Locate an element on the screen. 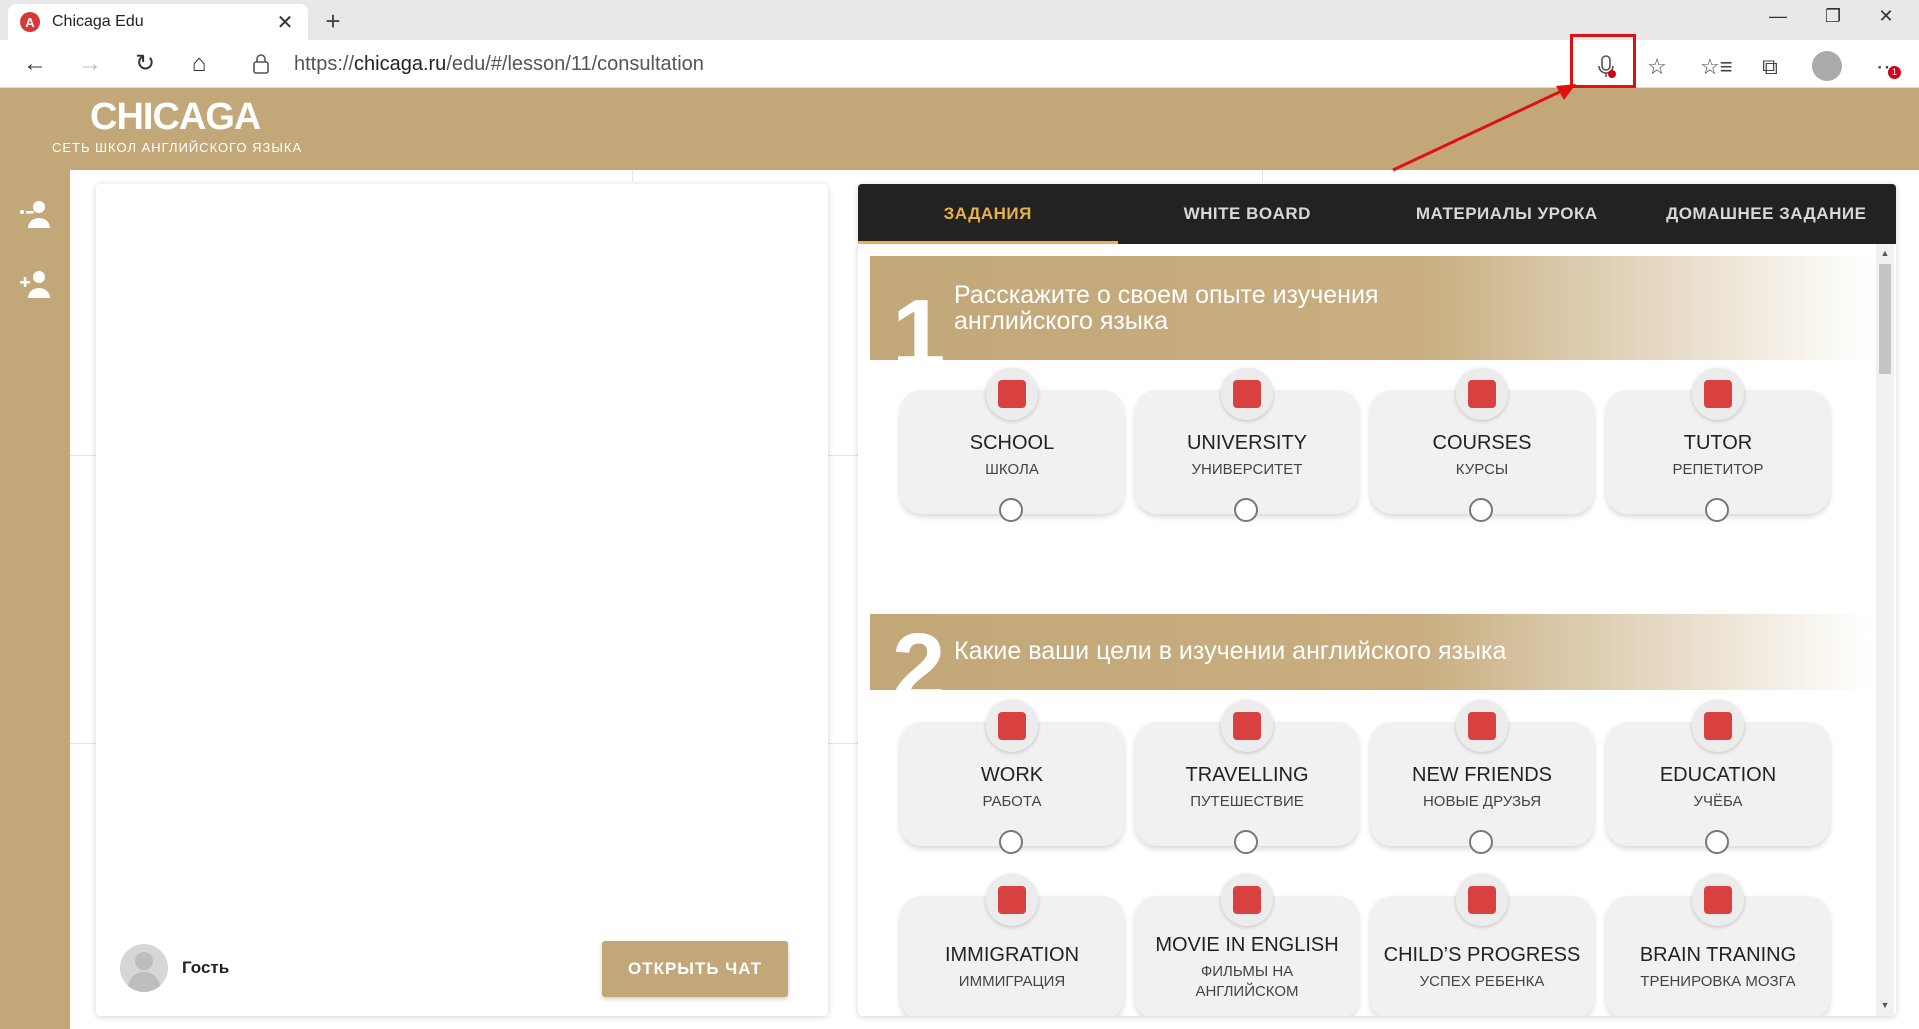 The image size is (1919, 1029). new-tab-button: + is located at coordinates (333, 21).